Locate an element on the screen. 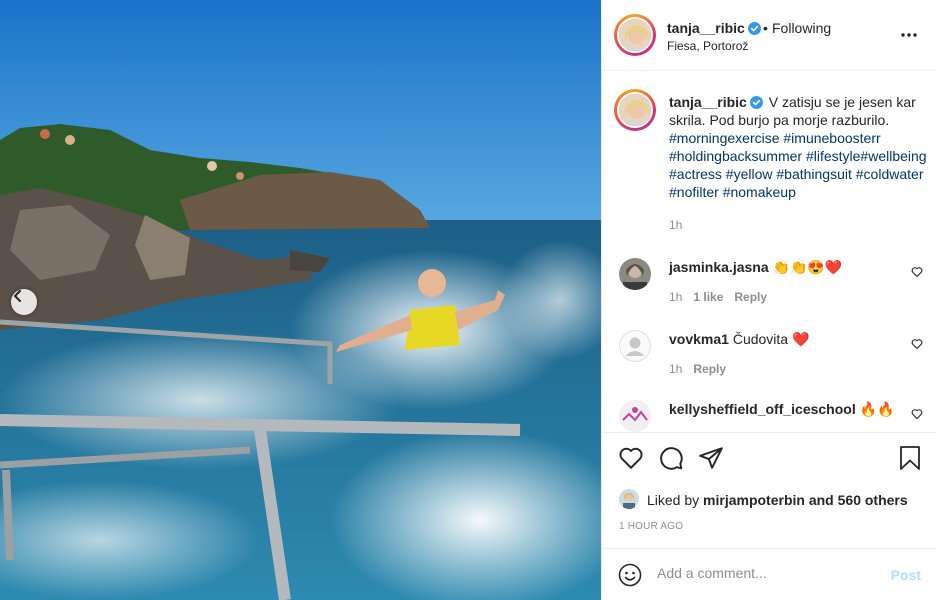 The height and width of the screenshot is (600, 936). emoji-button is located at coordinates (630, 576).